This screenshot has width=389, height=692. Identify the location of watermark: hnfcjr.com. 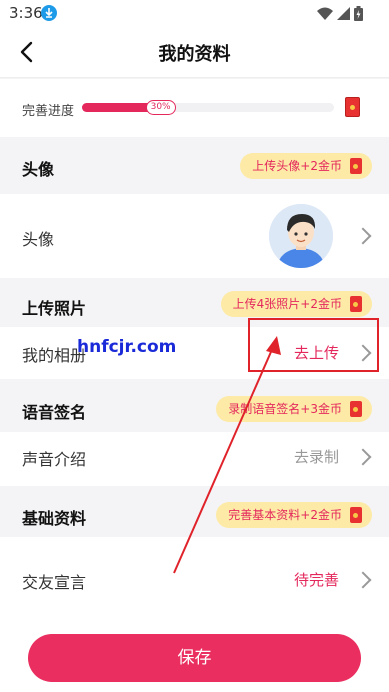
(127, 347).